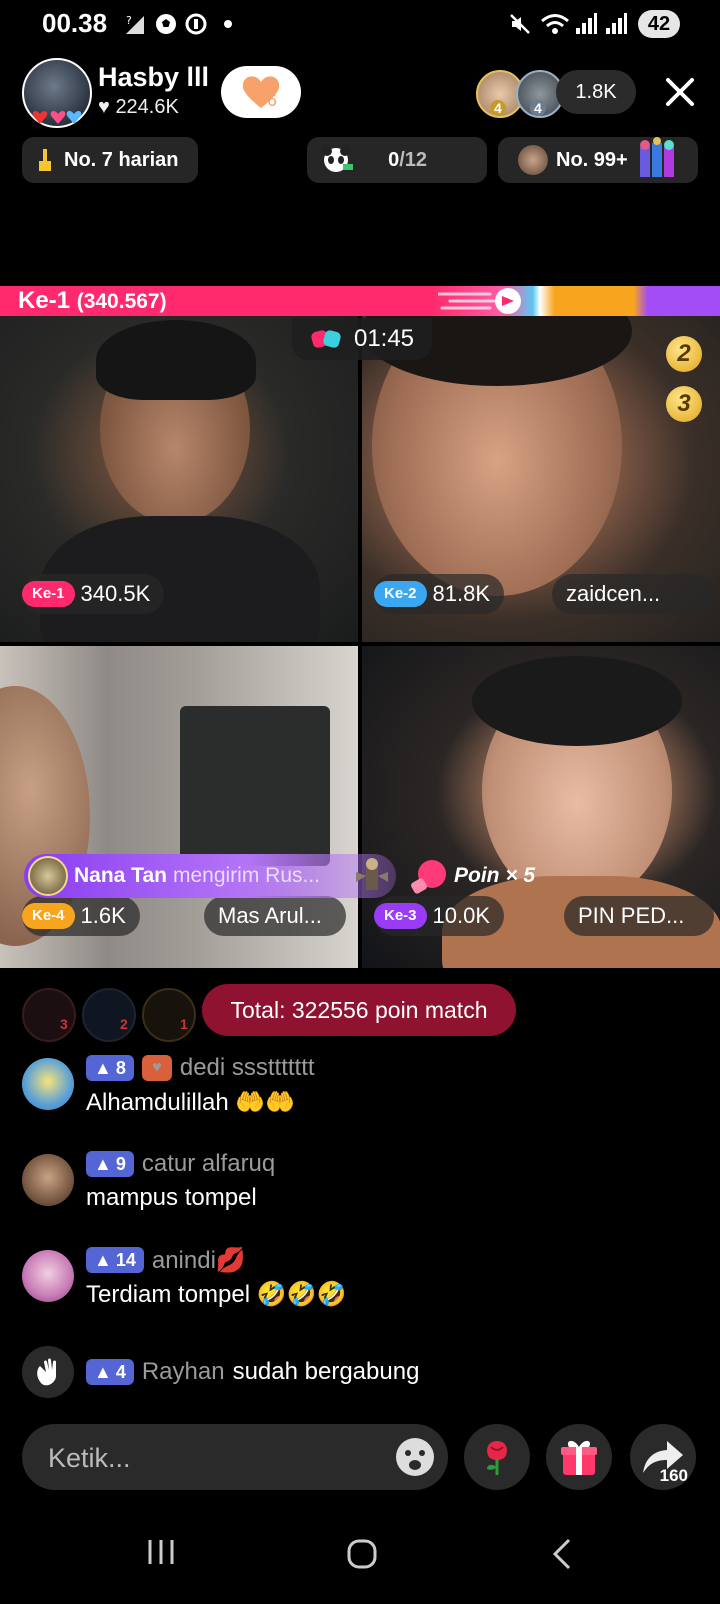 The width and height of the screenshot is (720, 1604). I want to click on gift-box-icon, so click(579, 1457).